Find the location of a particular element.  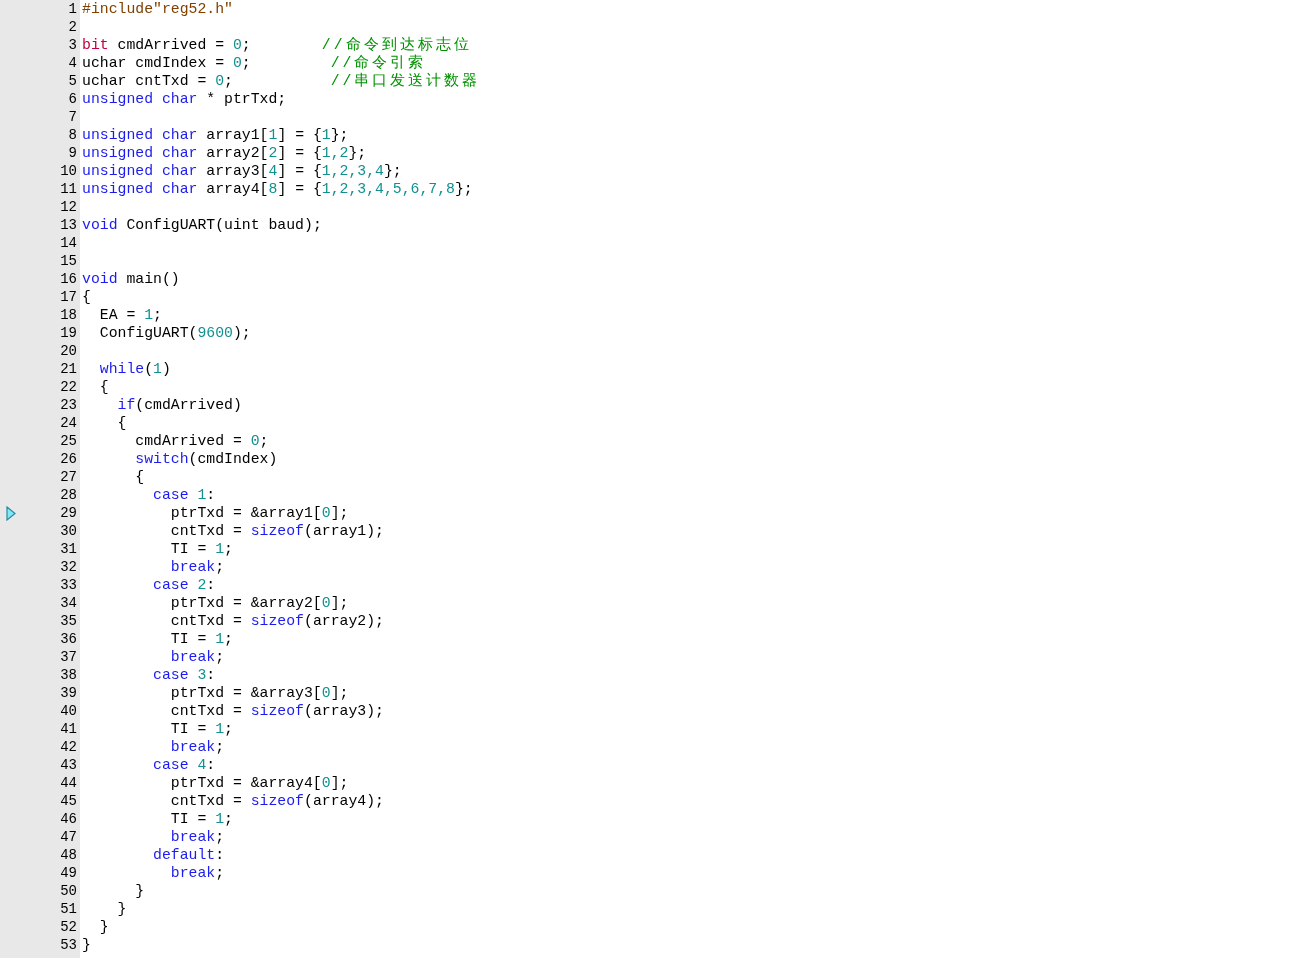

code-line: cntTxd = sizeof(array3); is located at coordinates (276, 711).